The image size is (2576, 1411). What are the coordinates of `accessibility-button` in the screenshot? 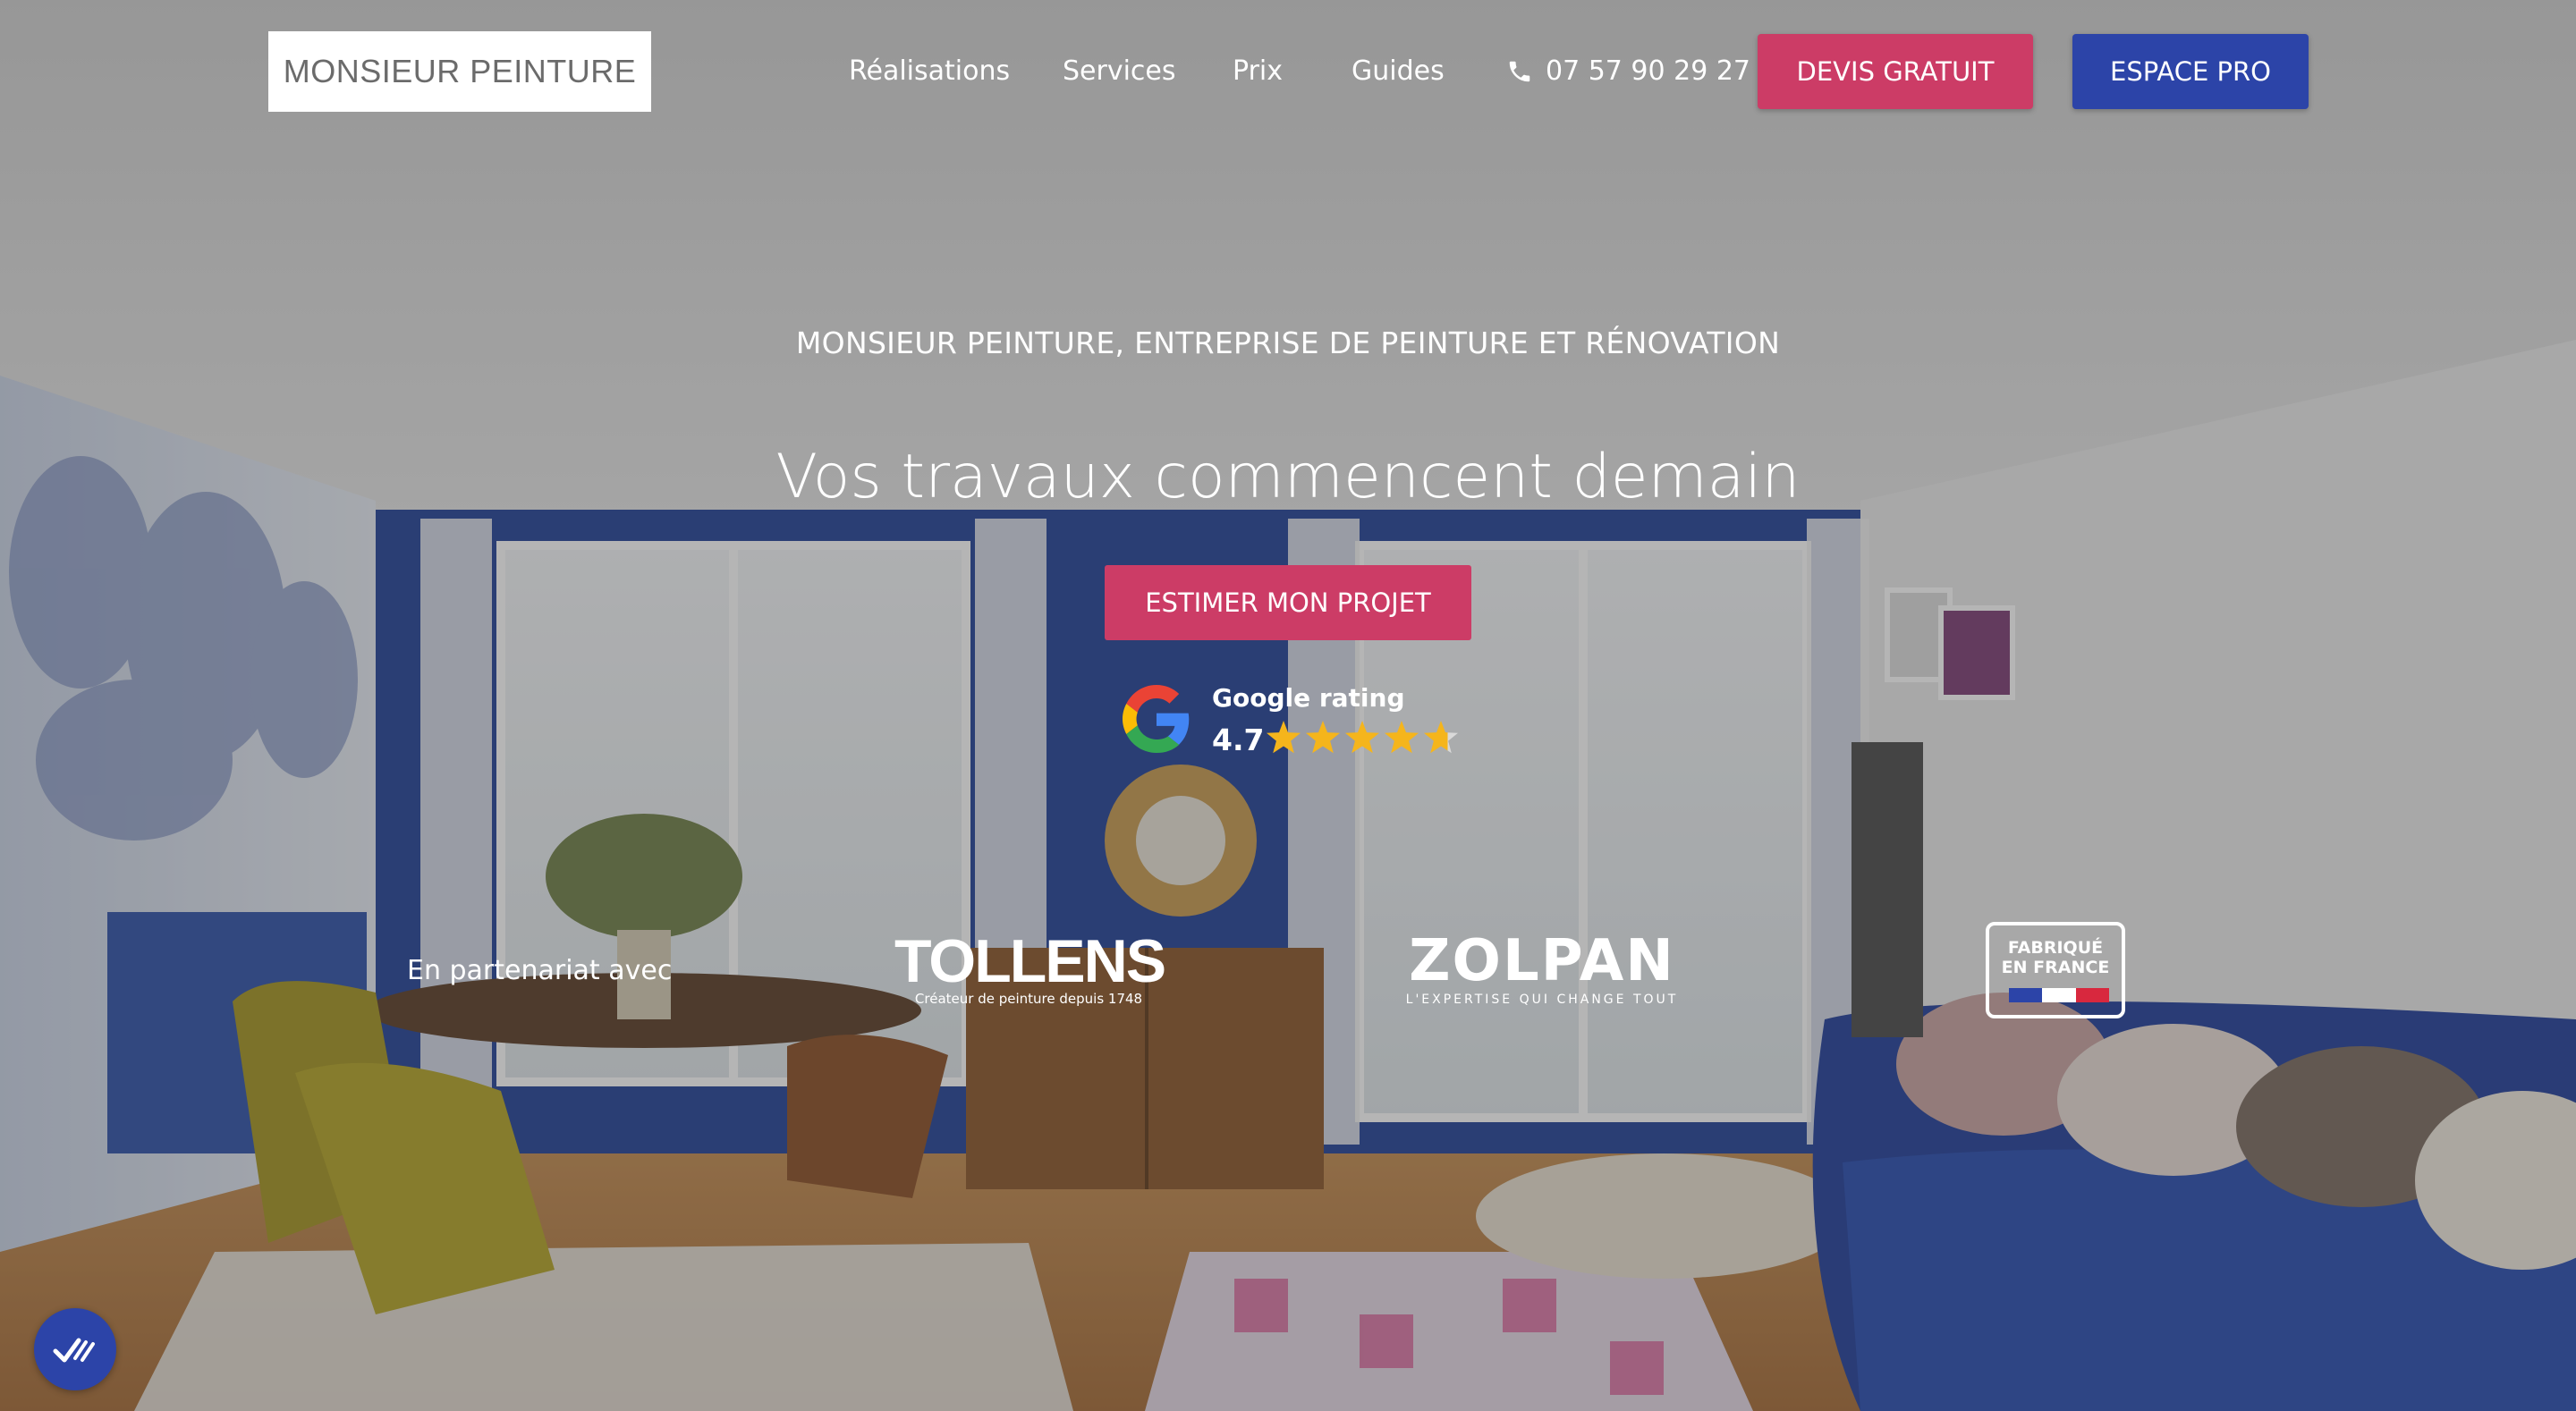 It's located at (75, 1349).